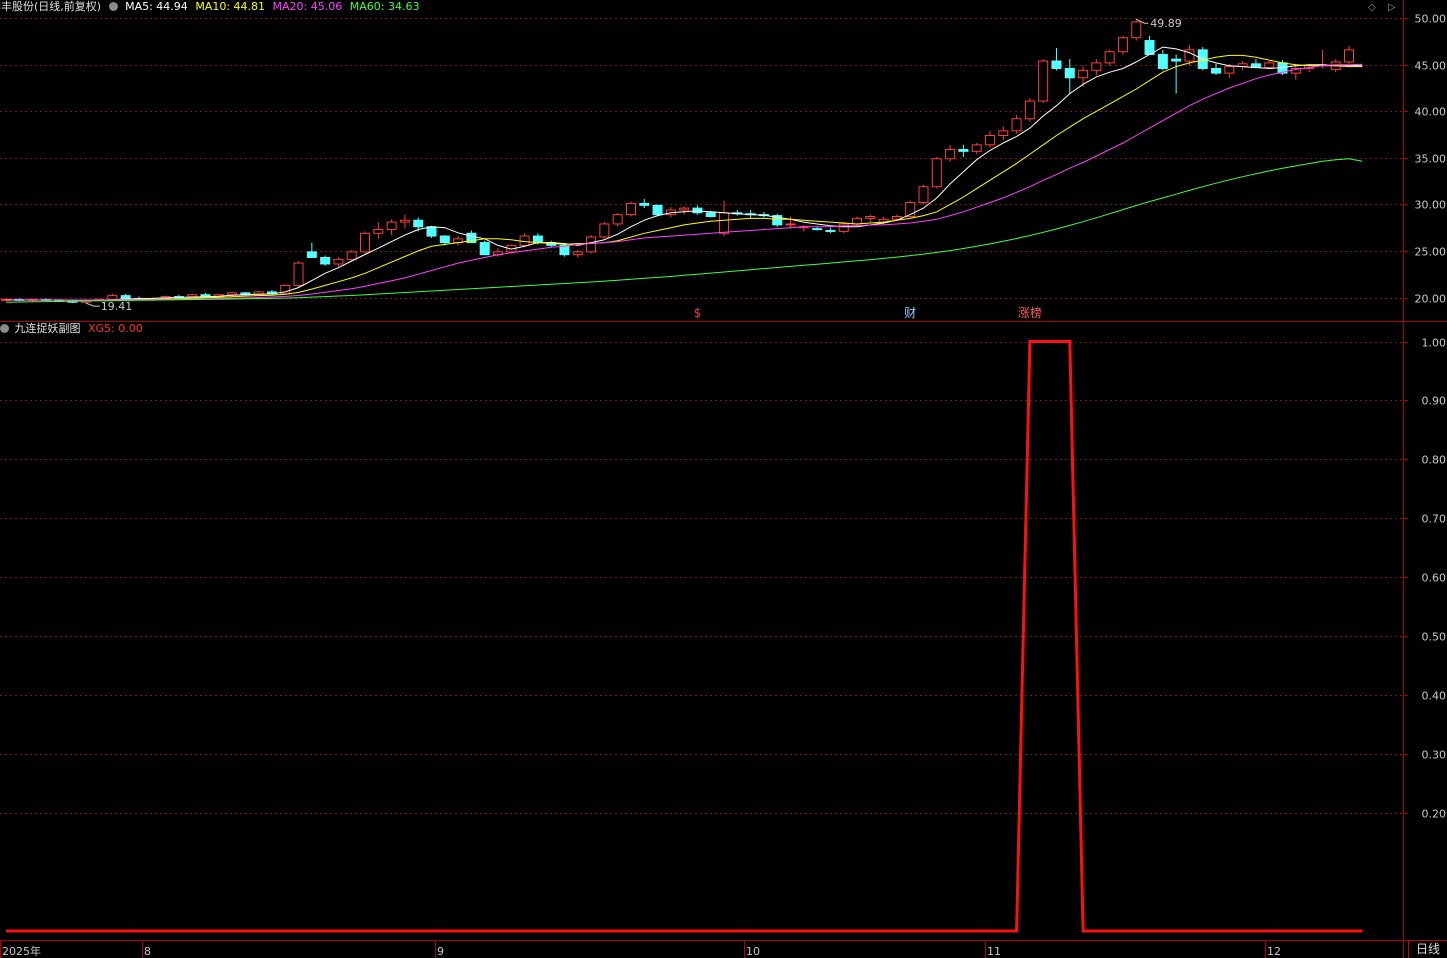  I want to click on next-nav-icon: ▷, so click(1392, 7).